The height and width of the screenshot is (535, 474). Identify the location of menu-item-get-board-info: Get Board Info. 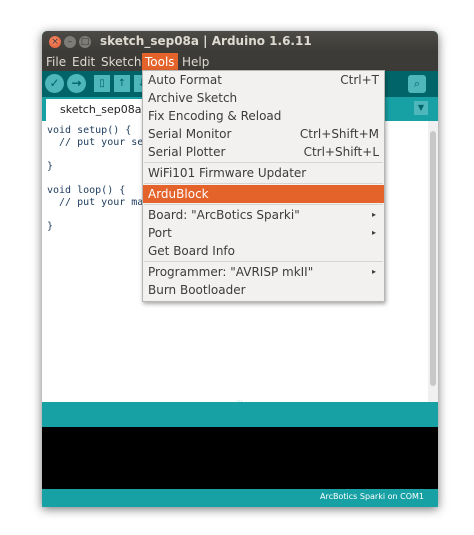
(263, 251).